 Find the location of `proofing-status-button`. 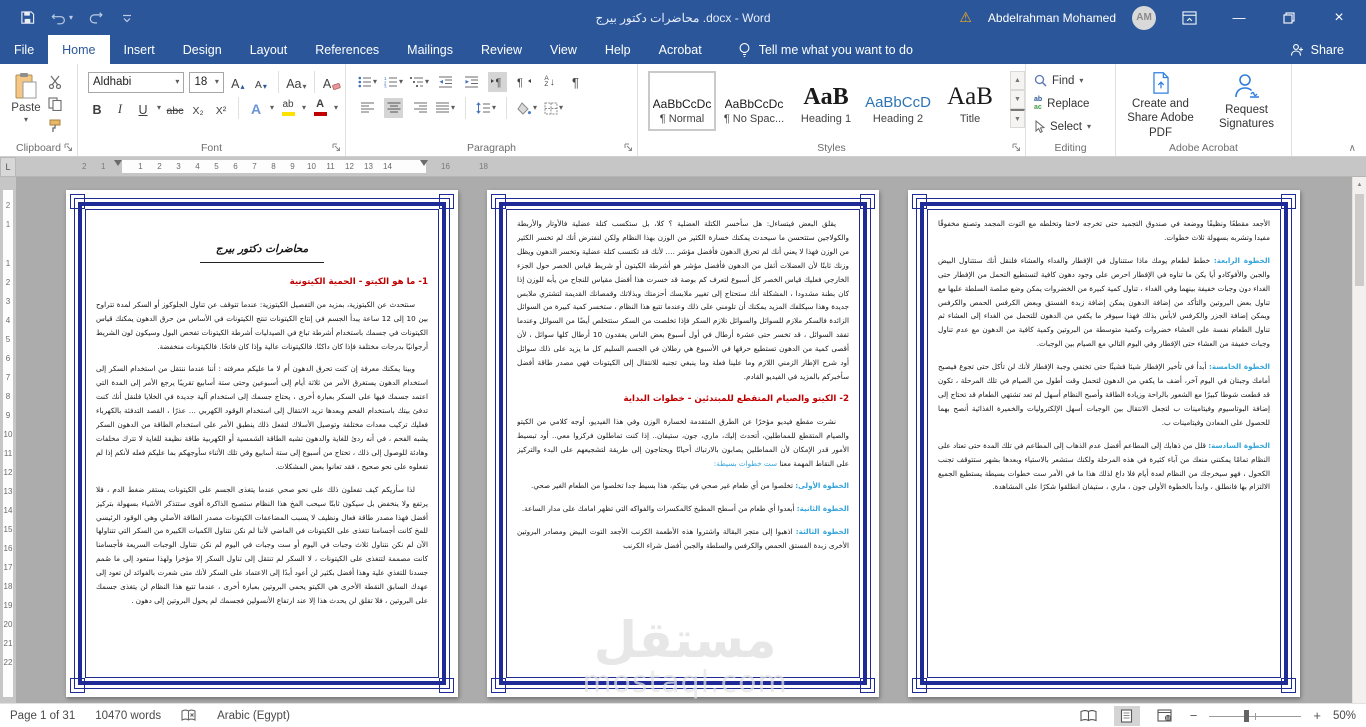

proofing-status-button is located at coordinates (189, 716).